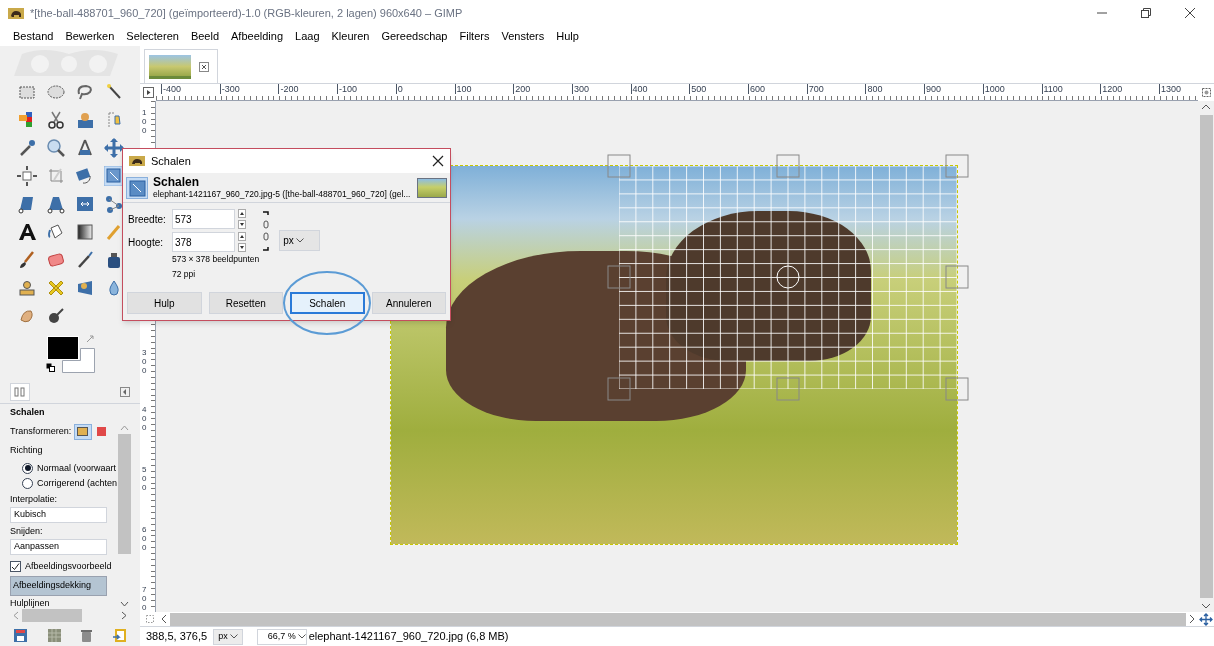 Image resolution: width=1214 pixels, height=646 pixels. Describe the element at coordinates (58, 586) in the screenshot. I see `dropdown: Afbeeldingsdekking` at that location.